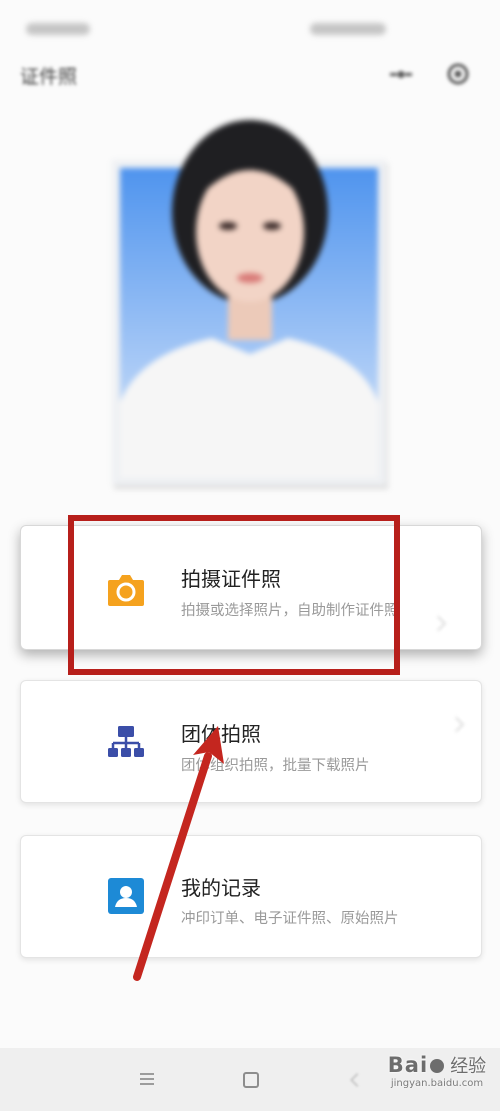  I want to click on card-group-photo: 团体拍照 团体组织拍照，批量下载照片, so click(251, 741).